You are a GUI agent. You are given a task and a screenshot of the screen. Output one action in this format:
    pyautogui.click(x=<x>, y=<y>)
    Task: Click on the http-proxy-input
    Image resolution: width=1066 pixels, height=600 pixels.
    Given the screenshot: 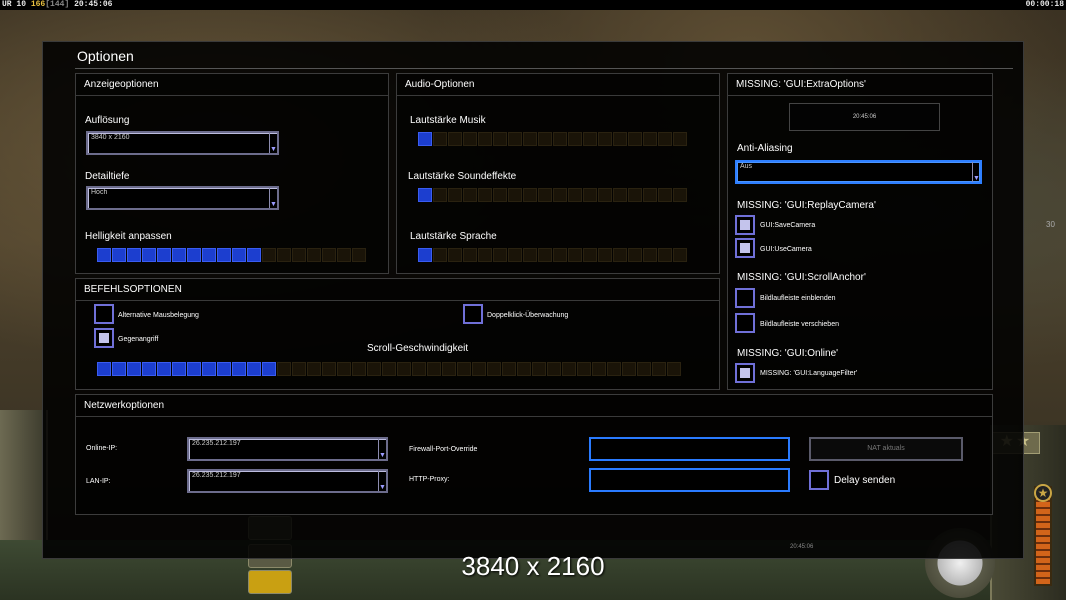 What is the action you would take?
    pyautogui.click(x=689, y=480)
    